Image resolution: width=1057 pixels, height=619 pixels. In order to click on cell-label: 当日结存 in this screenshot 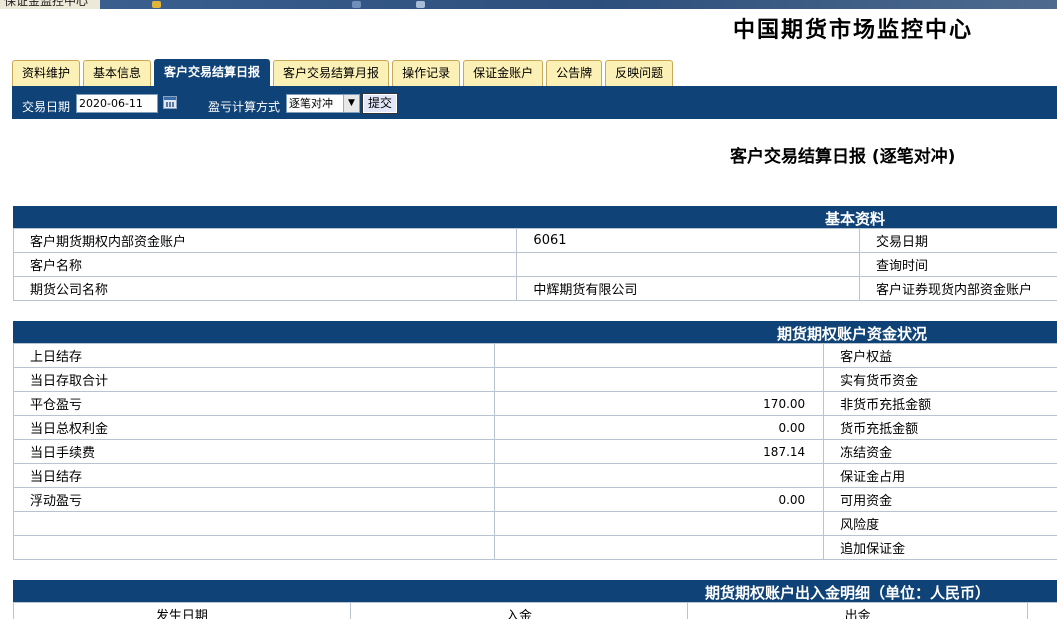, I will do `click(254, 475)`.